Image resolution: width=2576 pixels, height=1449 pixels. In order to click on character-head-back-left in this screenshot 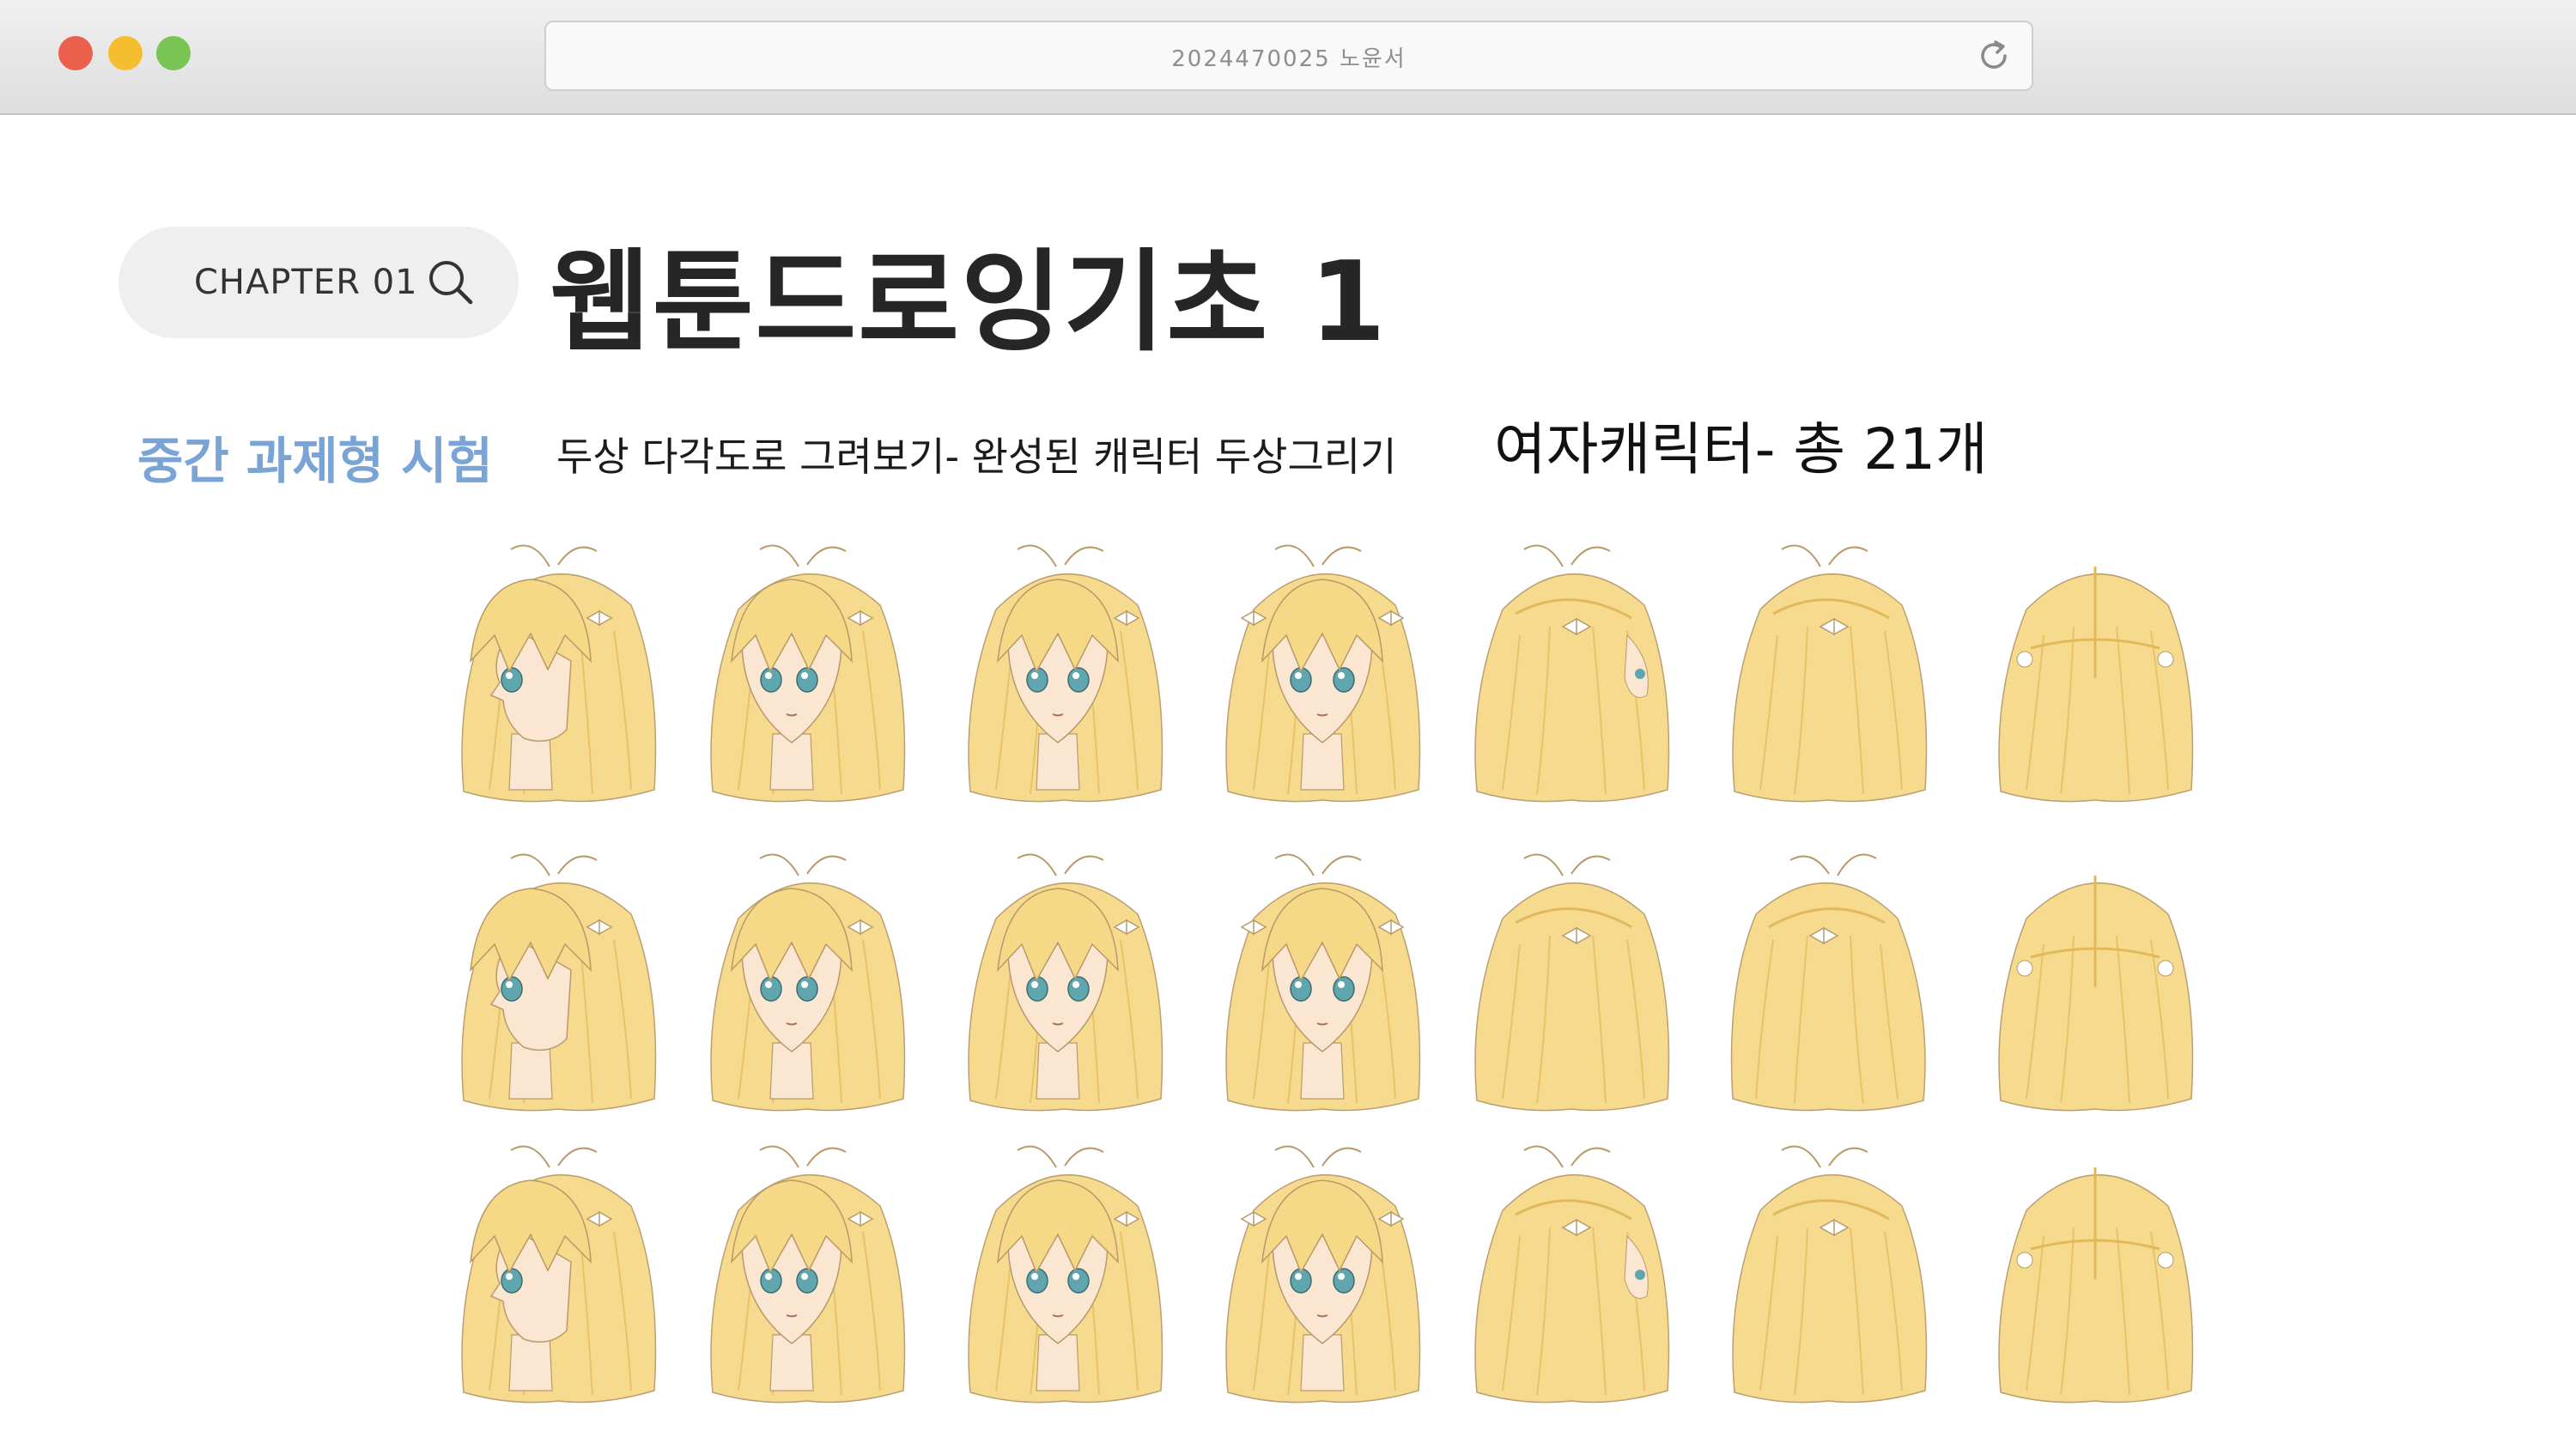, I will do `click(1829, 983)`.